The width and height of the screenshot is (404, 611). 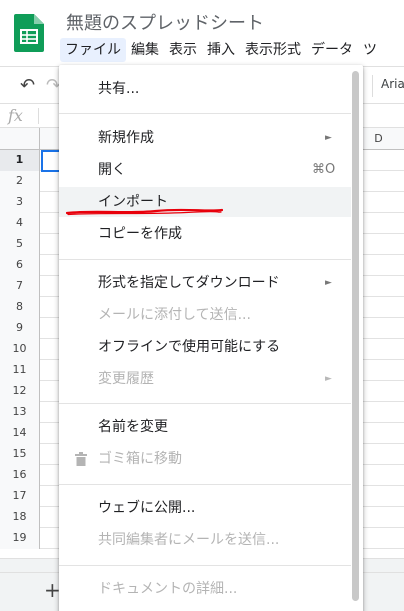 What do you see at coordinates (93, 50) in the screenshot?
I see `menu-file: ファイル` at bounding box center [93, 50].